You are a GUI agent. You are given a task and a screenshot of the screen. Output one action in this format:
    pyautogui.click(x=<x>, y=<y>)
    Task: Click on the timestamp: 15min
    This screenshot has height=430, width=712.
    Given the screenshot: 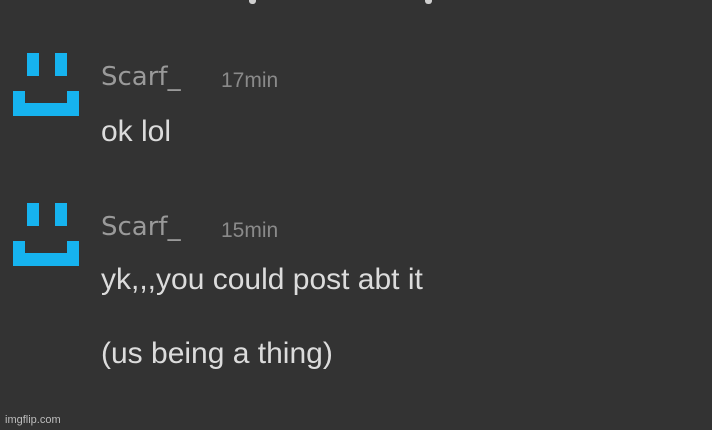 What is the action you would take?
    pyautogui.click(x=250, y=230)
    